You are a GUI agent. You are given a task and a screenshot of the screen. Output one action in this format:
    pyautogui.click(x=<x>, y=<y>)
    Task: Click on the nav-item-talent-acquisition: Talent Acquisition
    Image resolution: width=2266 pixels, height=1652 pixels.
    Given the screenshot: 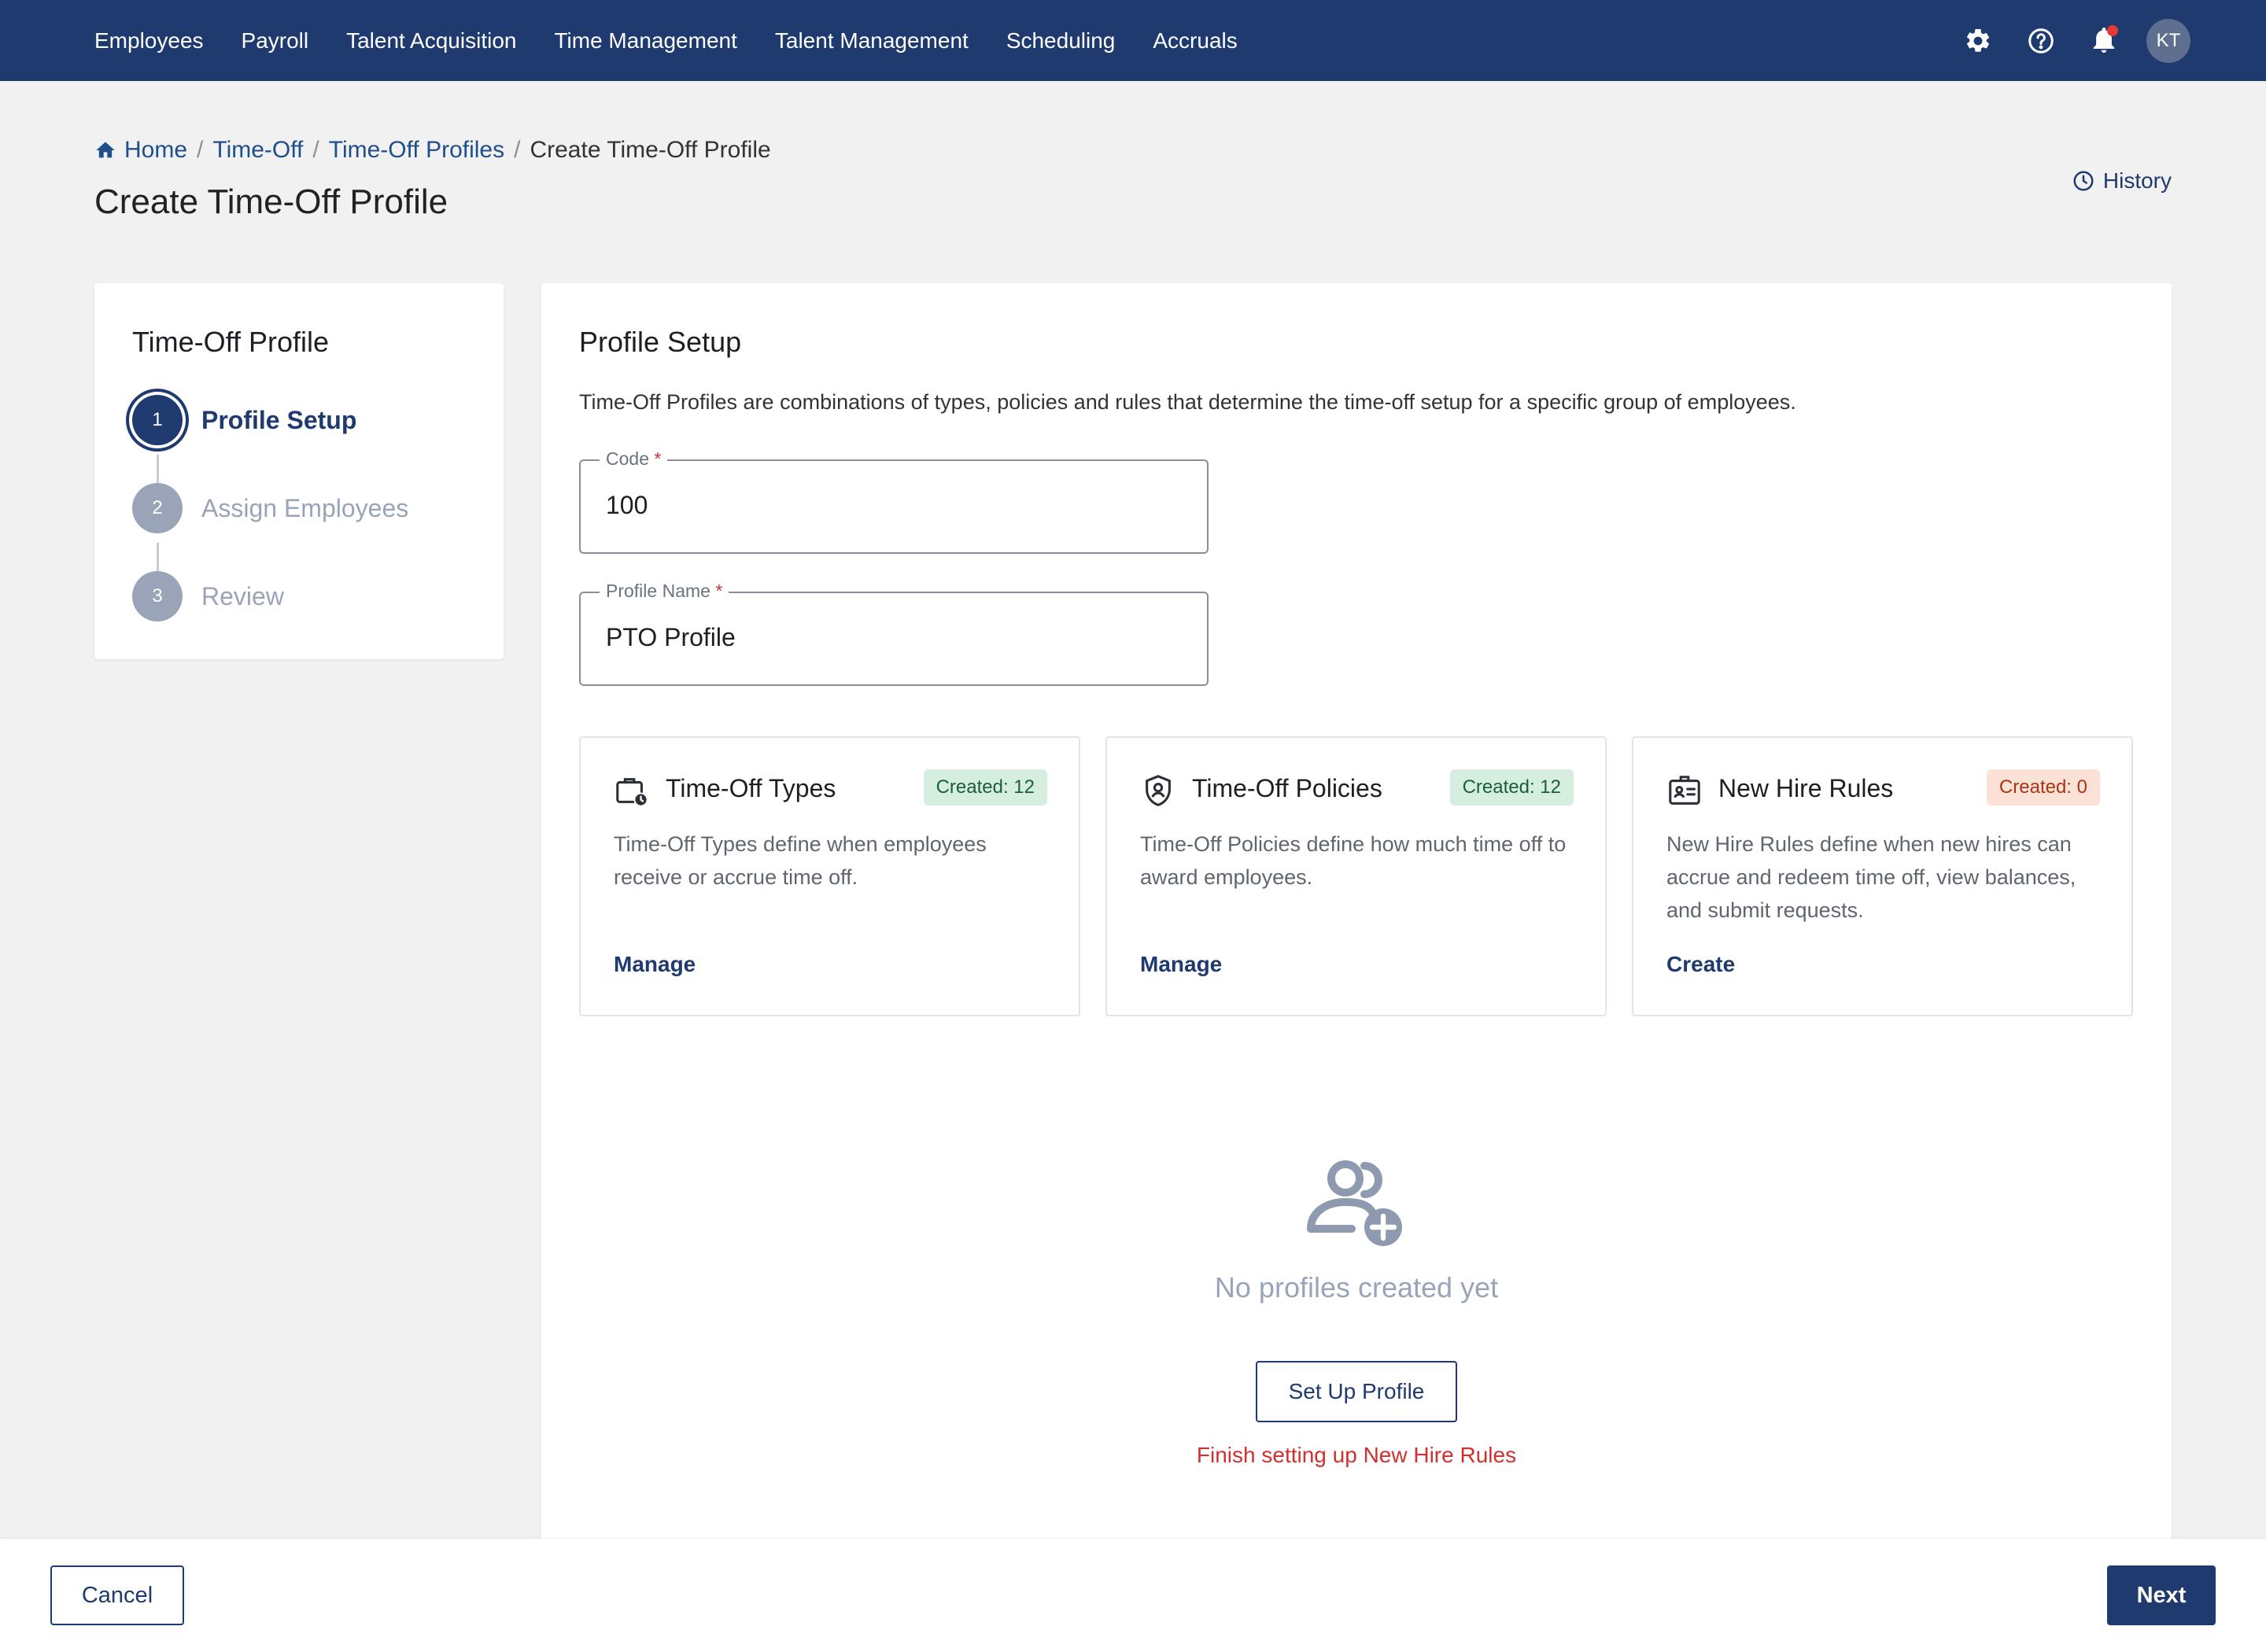 What is the action you would take?
    pyautogui.click(x=431, y=40)
    